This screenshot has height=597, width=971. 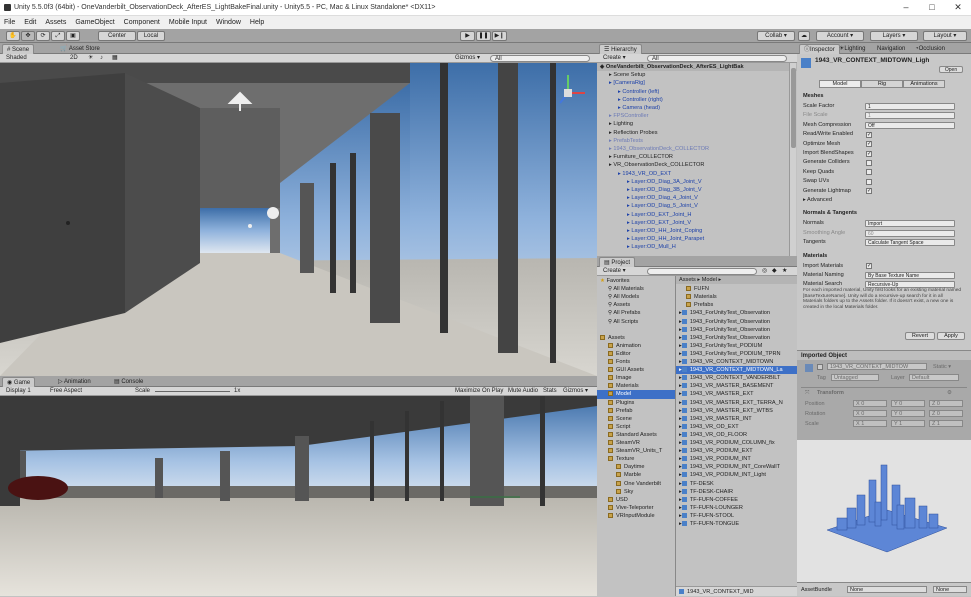 I want to click on transform-y-field: Y 0, so click(x=908, y=403).